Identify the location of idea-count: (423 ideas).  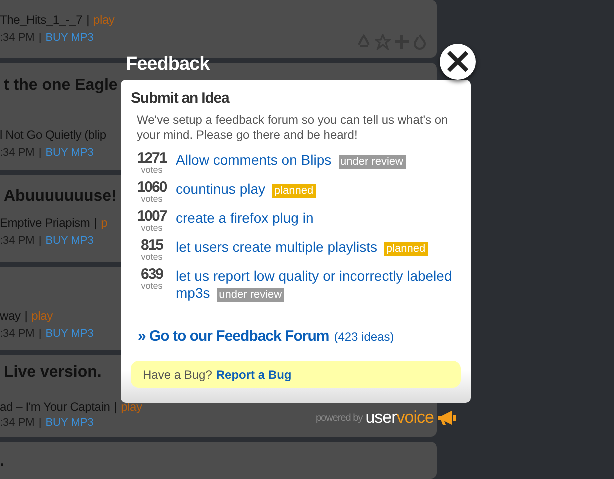
(364, 337).